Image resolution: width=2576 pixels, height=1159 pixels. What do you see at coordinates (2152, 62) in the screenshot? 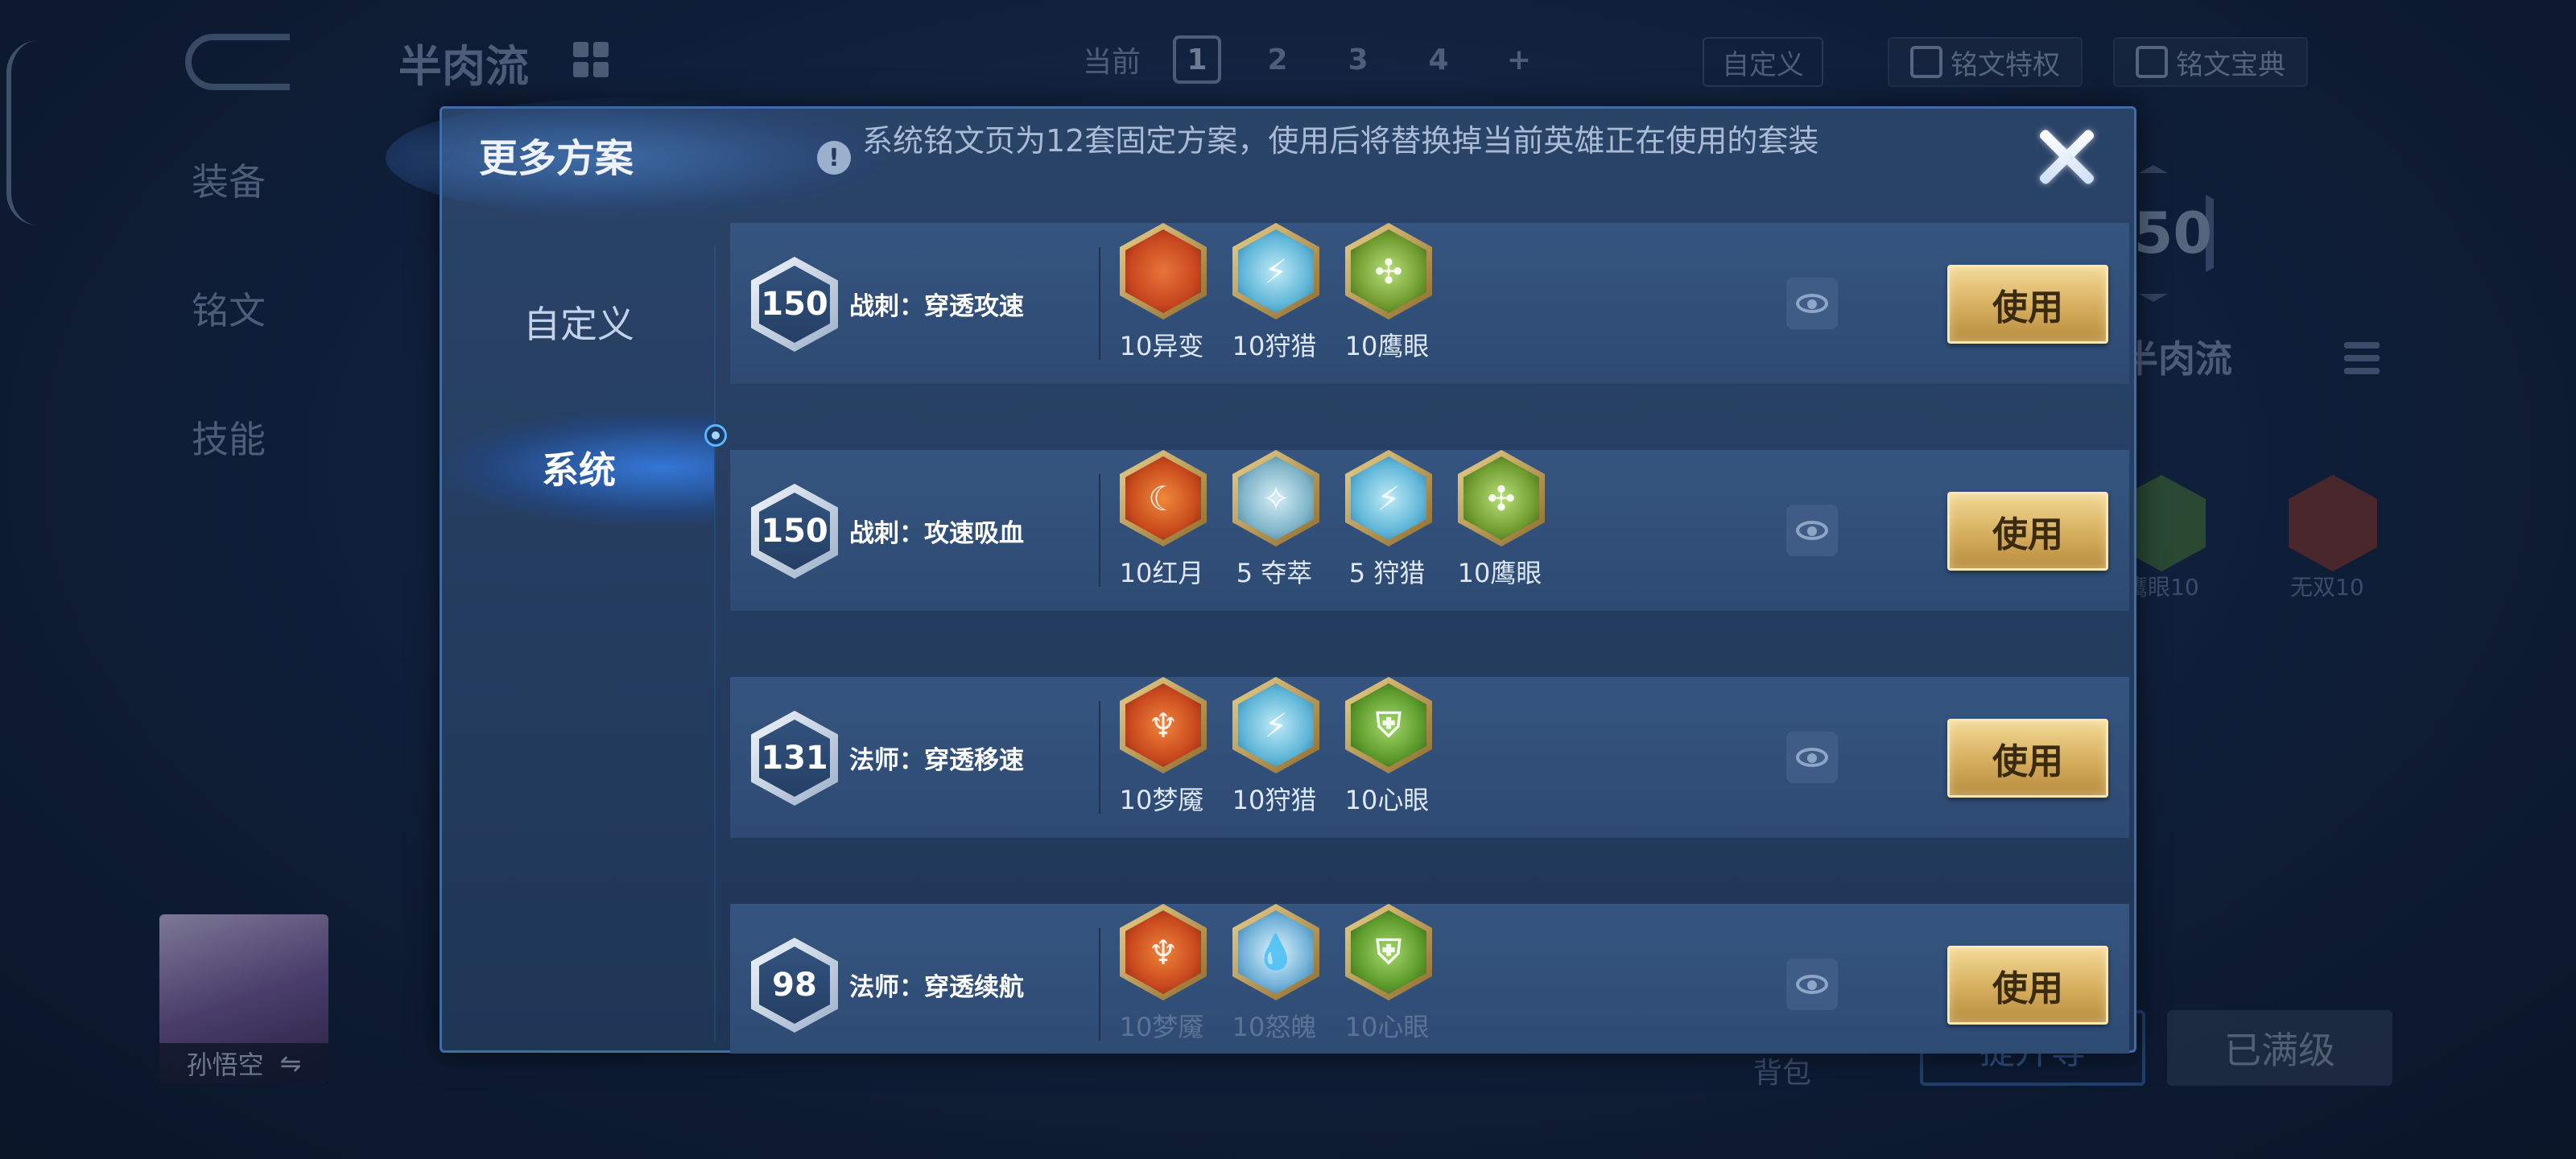
I see `handbook-icon` at bounding box center [2152, 62].